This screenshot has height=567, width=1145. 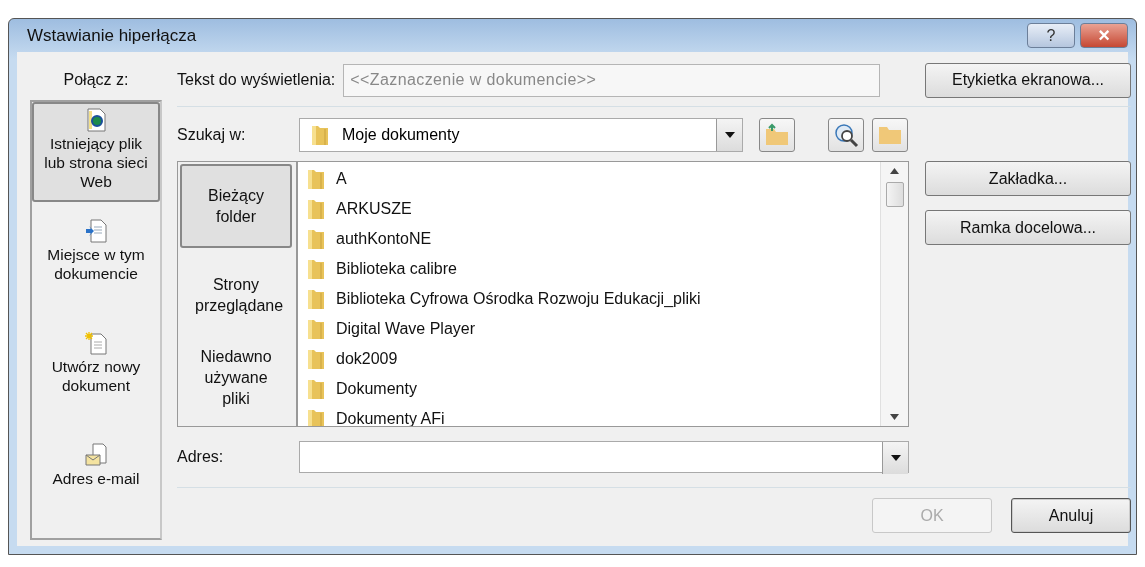 What do you see at coordinates (374, 209) in the screenshot?
I see `file-name: ARKUSZE` at bounding box center [374, 209].